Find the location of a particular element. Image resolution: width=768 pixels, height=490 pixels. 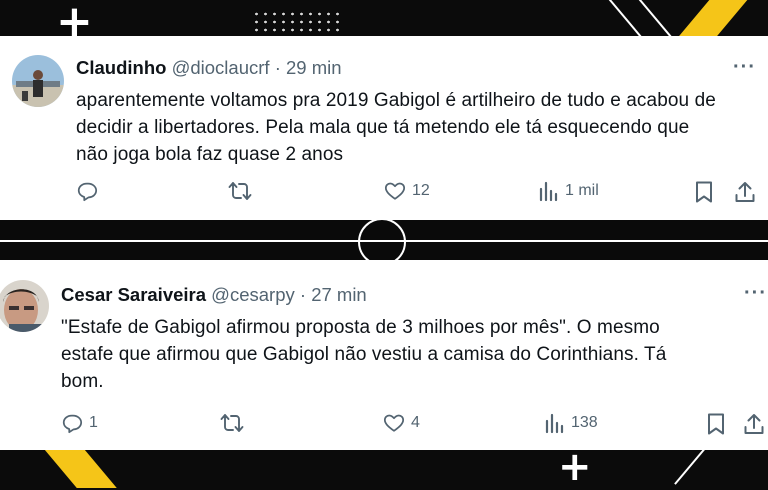

tweet-header: Claudinho @dioclaucrf · 29 min is located at coordinates (209, 68).